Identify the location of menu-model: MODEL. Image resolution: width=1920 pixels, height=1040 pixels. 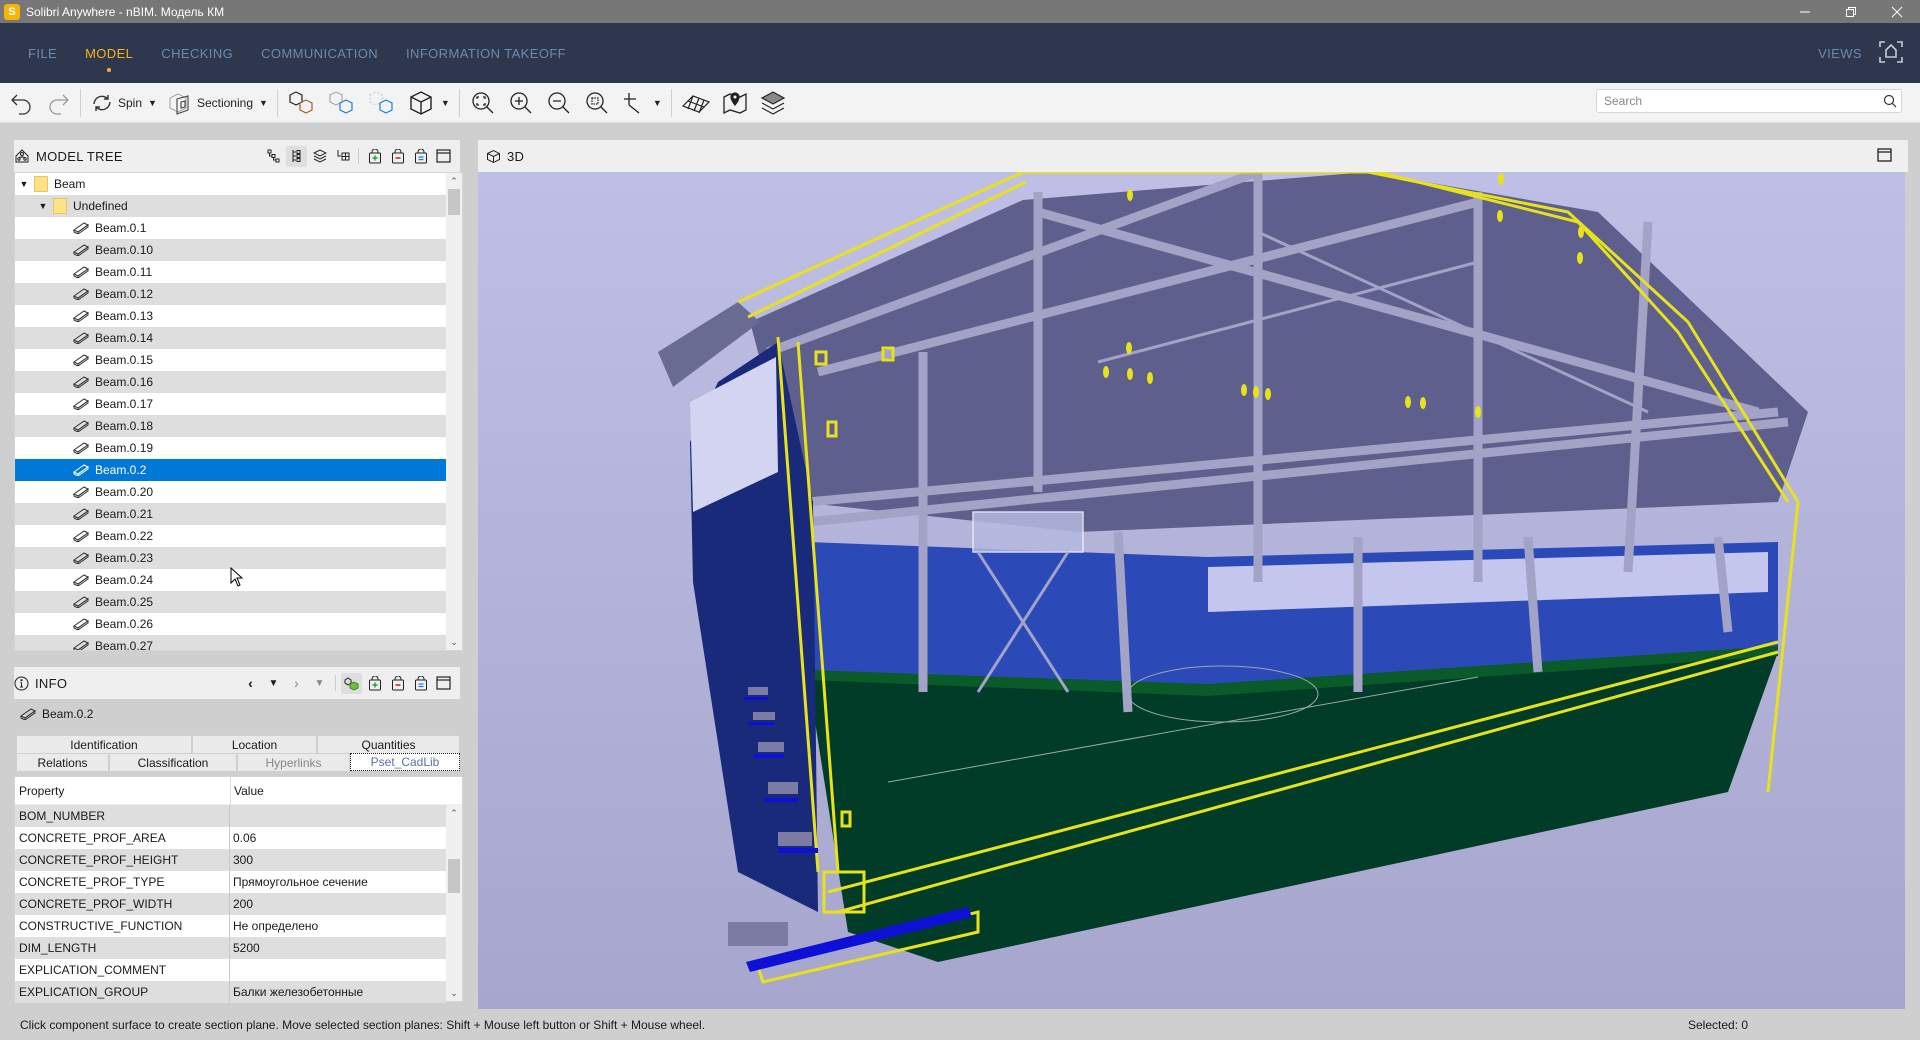
(109, 59).